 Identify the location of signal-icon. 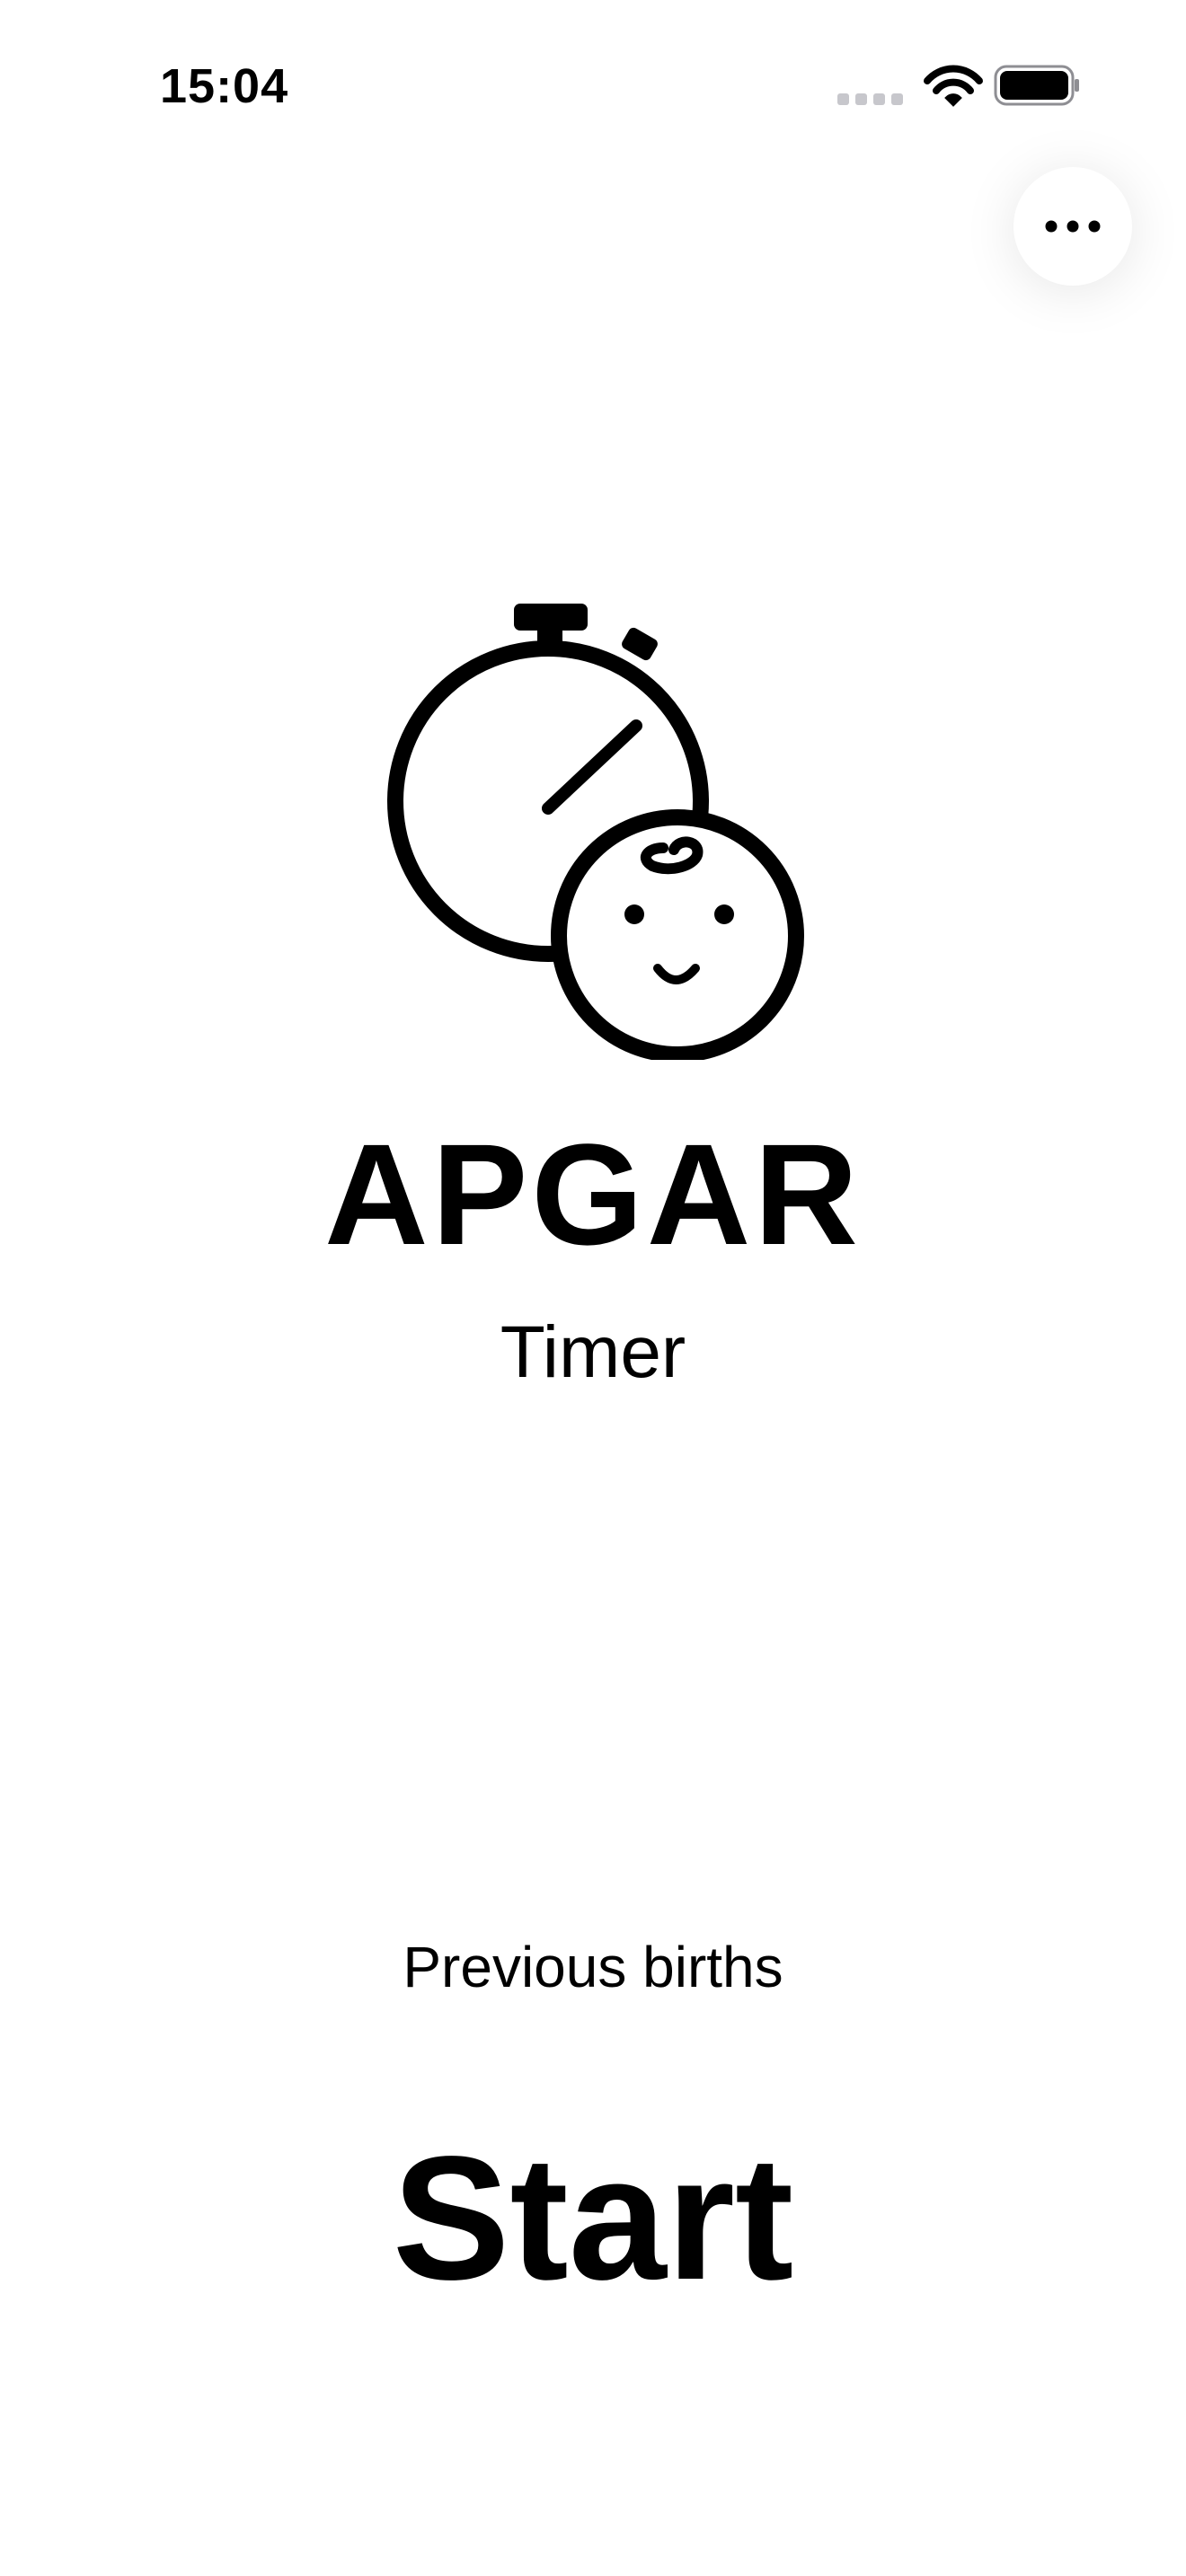
(870, 99).